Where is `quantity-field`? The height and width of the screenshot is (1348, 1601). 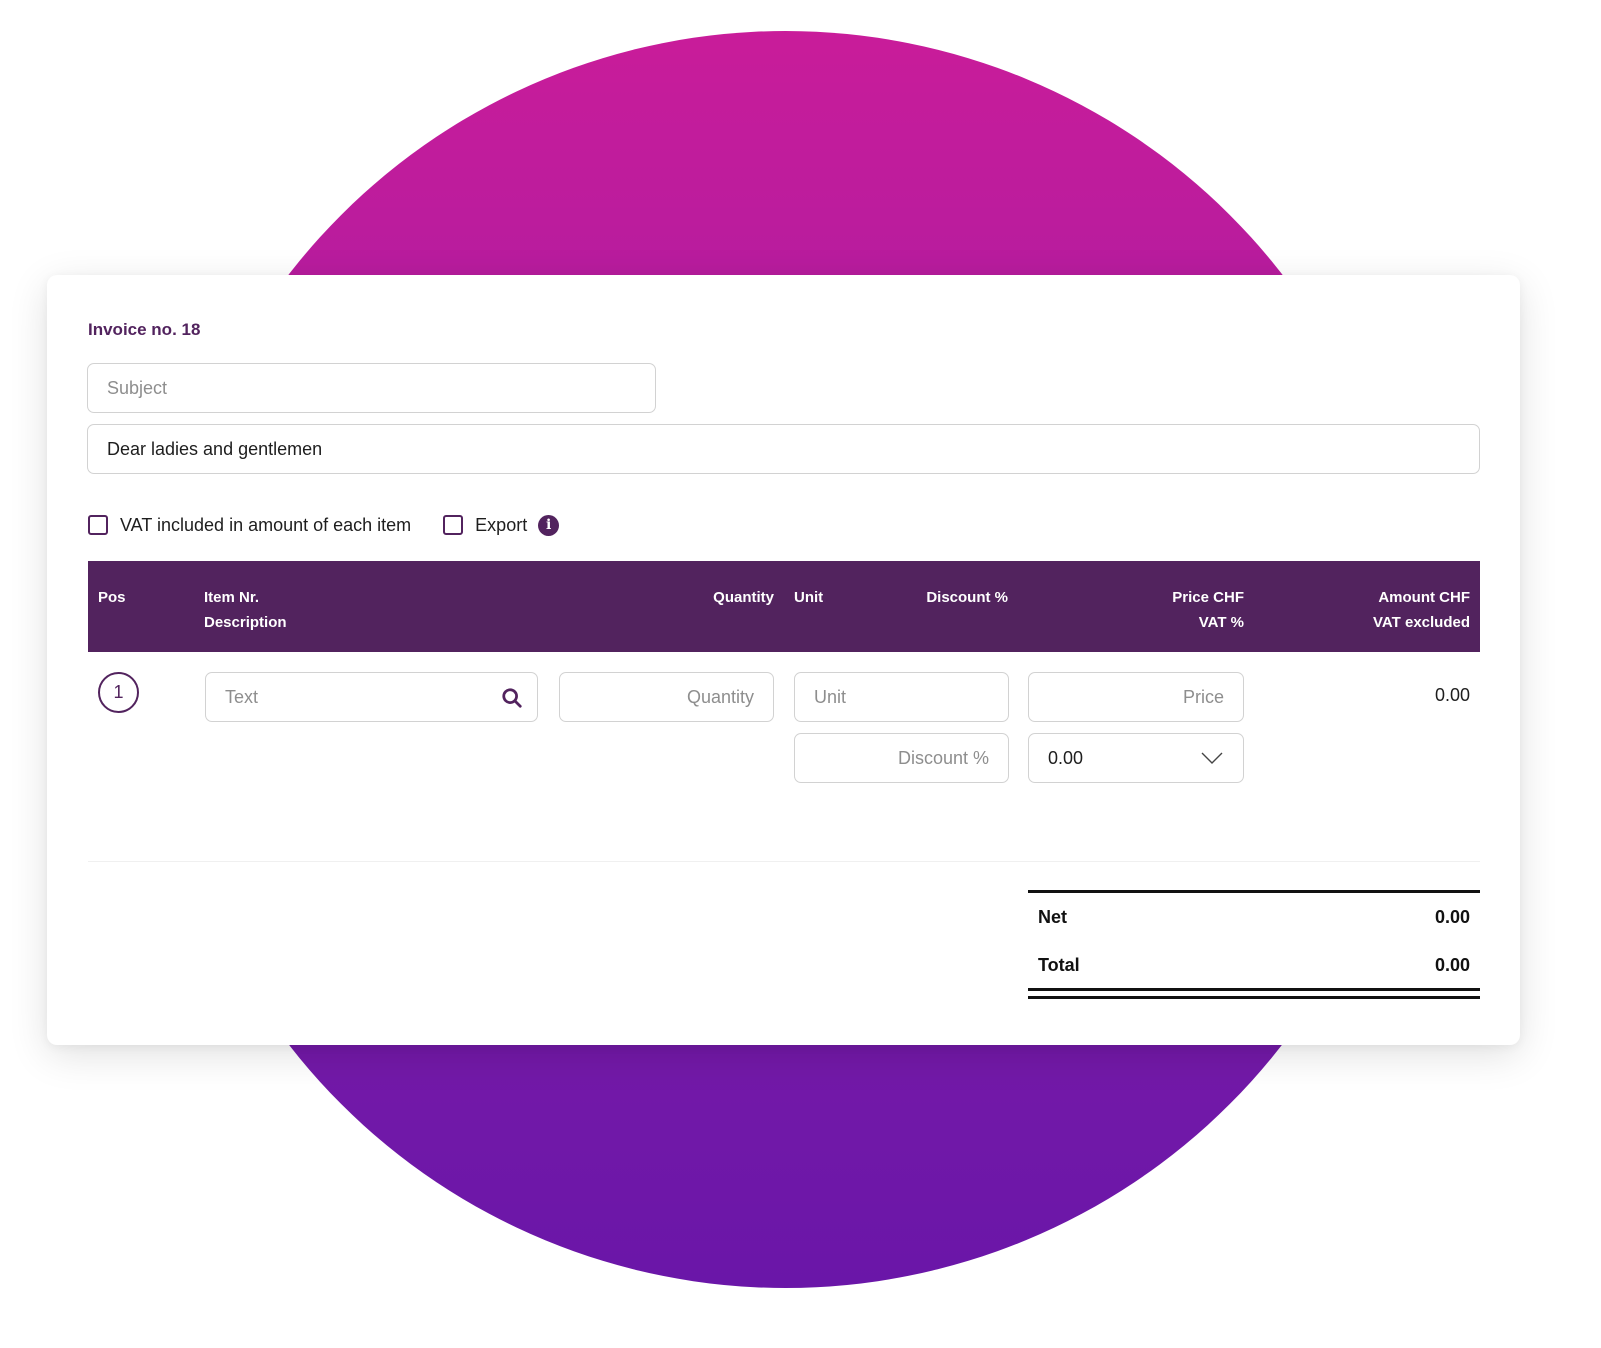 quantity-field is located at coordinates (666, 697).